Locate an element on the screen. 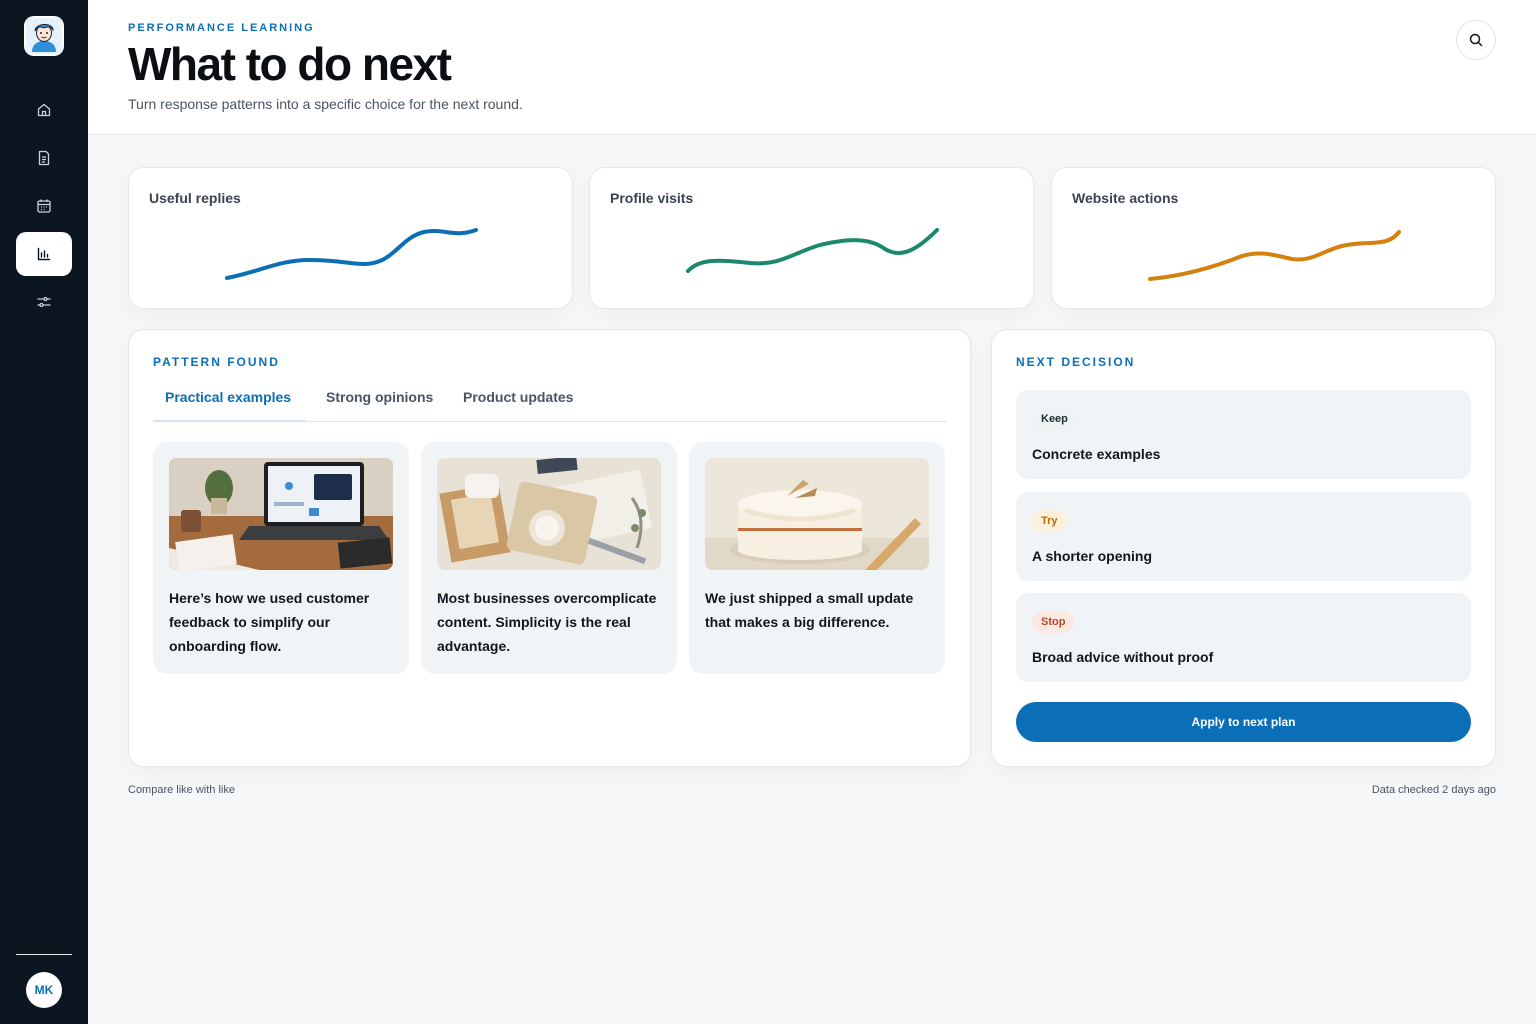 The image size is (1536, 1024). try-badge: Try is located at coordinates (1049, 521).